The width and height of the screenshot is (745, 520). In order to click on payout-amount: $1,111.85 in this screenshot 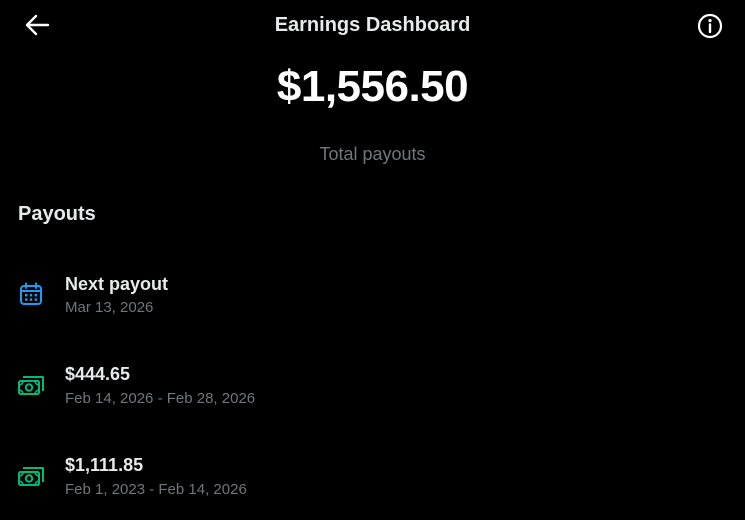, I will do `click(104, 465)`.